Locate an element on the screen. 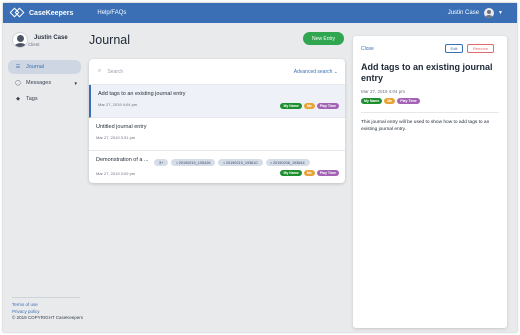 This screenshot has height=335, width=520. sidebar-item-tags: ◆ Tags is located at coordinates (44, 99).